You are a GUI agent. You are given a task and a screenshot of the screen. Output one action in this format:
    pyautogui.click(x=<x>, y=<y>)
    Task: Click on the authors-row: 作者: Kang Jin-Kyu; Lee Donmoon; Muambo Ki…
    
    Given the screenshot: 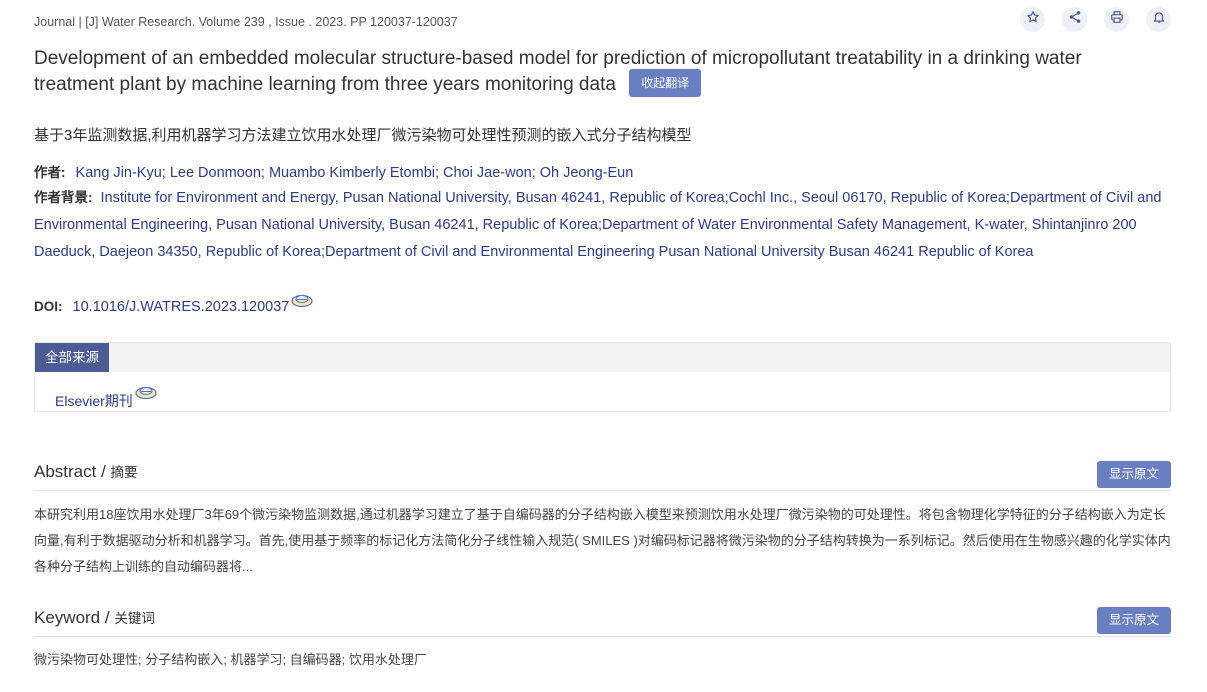 What is the action you would take?
    pyautogui.click(x=333, y=171)
    